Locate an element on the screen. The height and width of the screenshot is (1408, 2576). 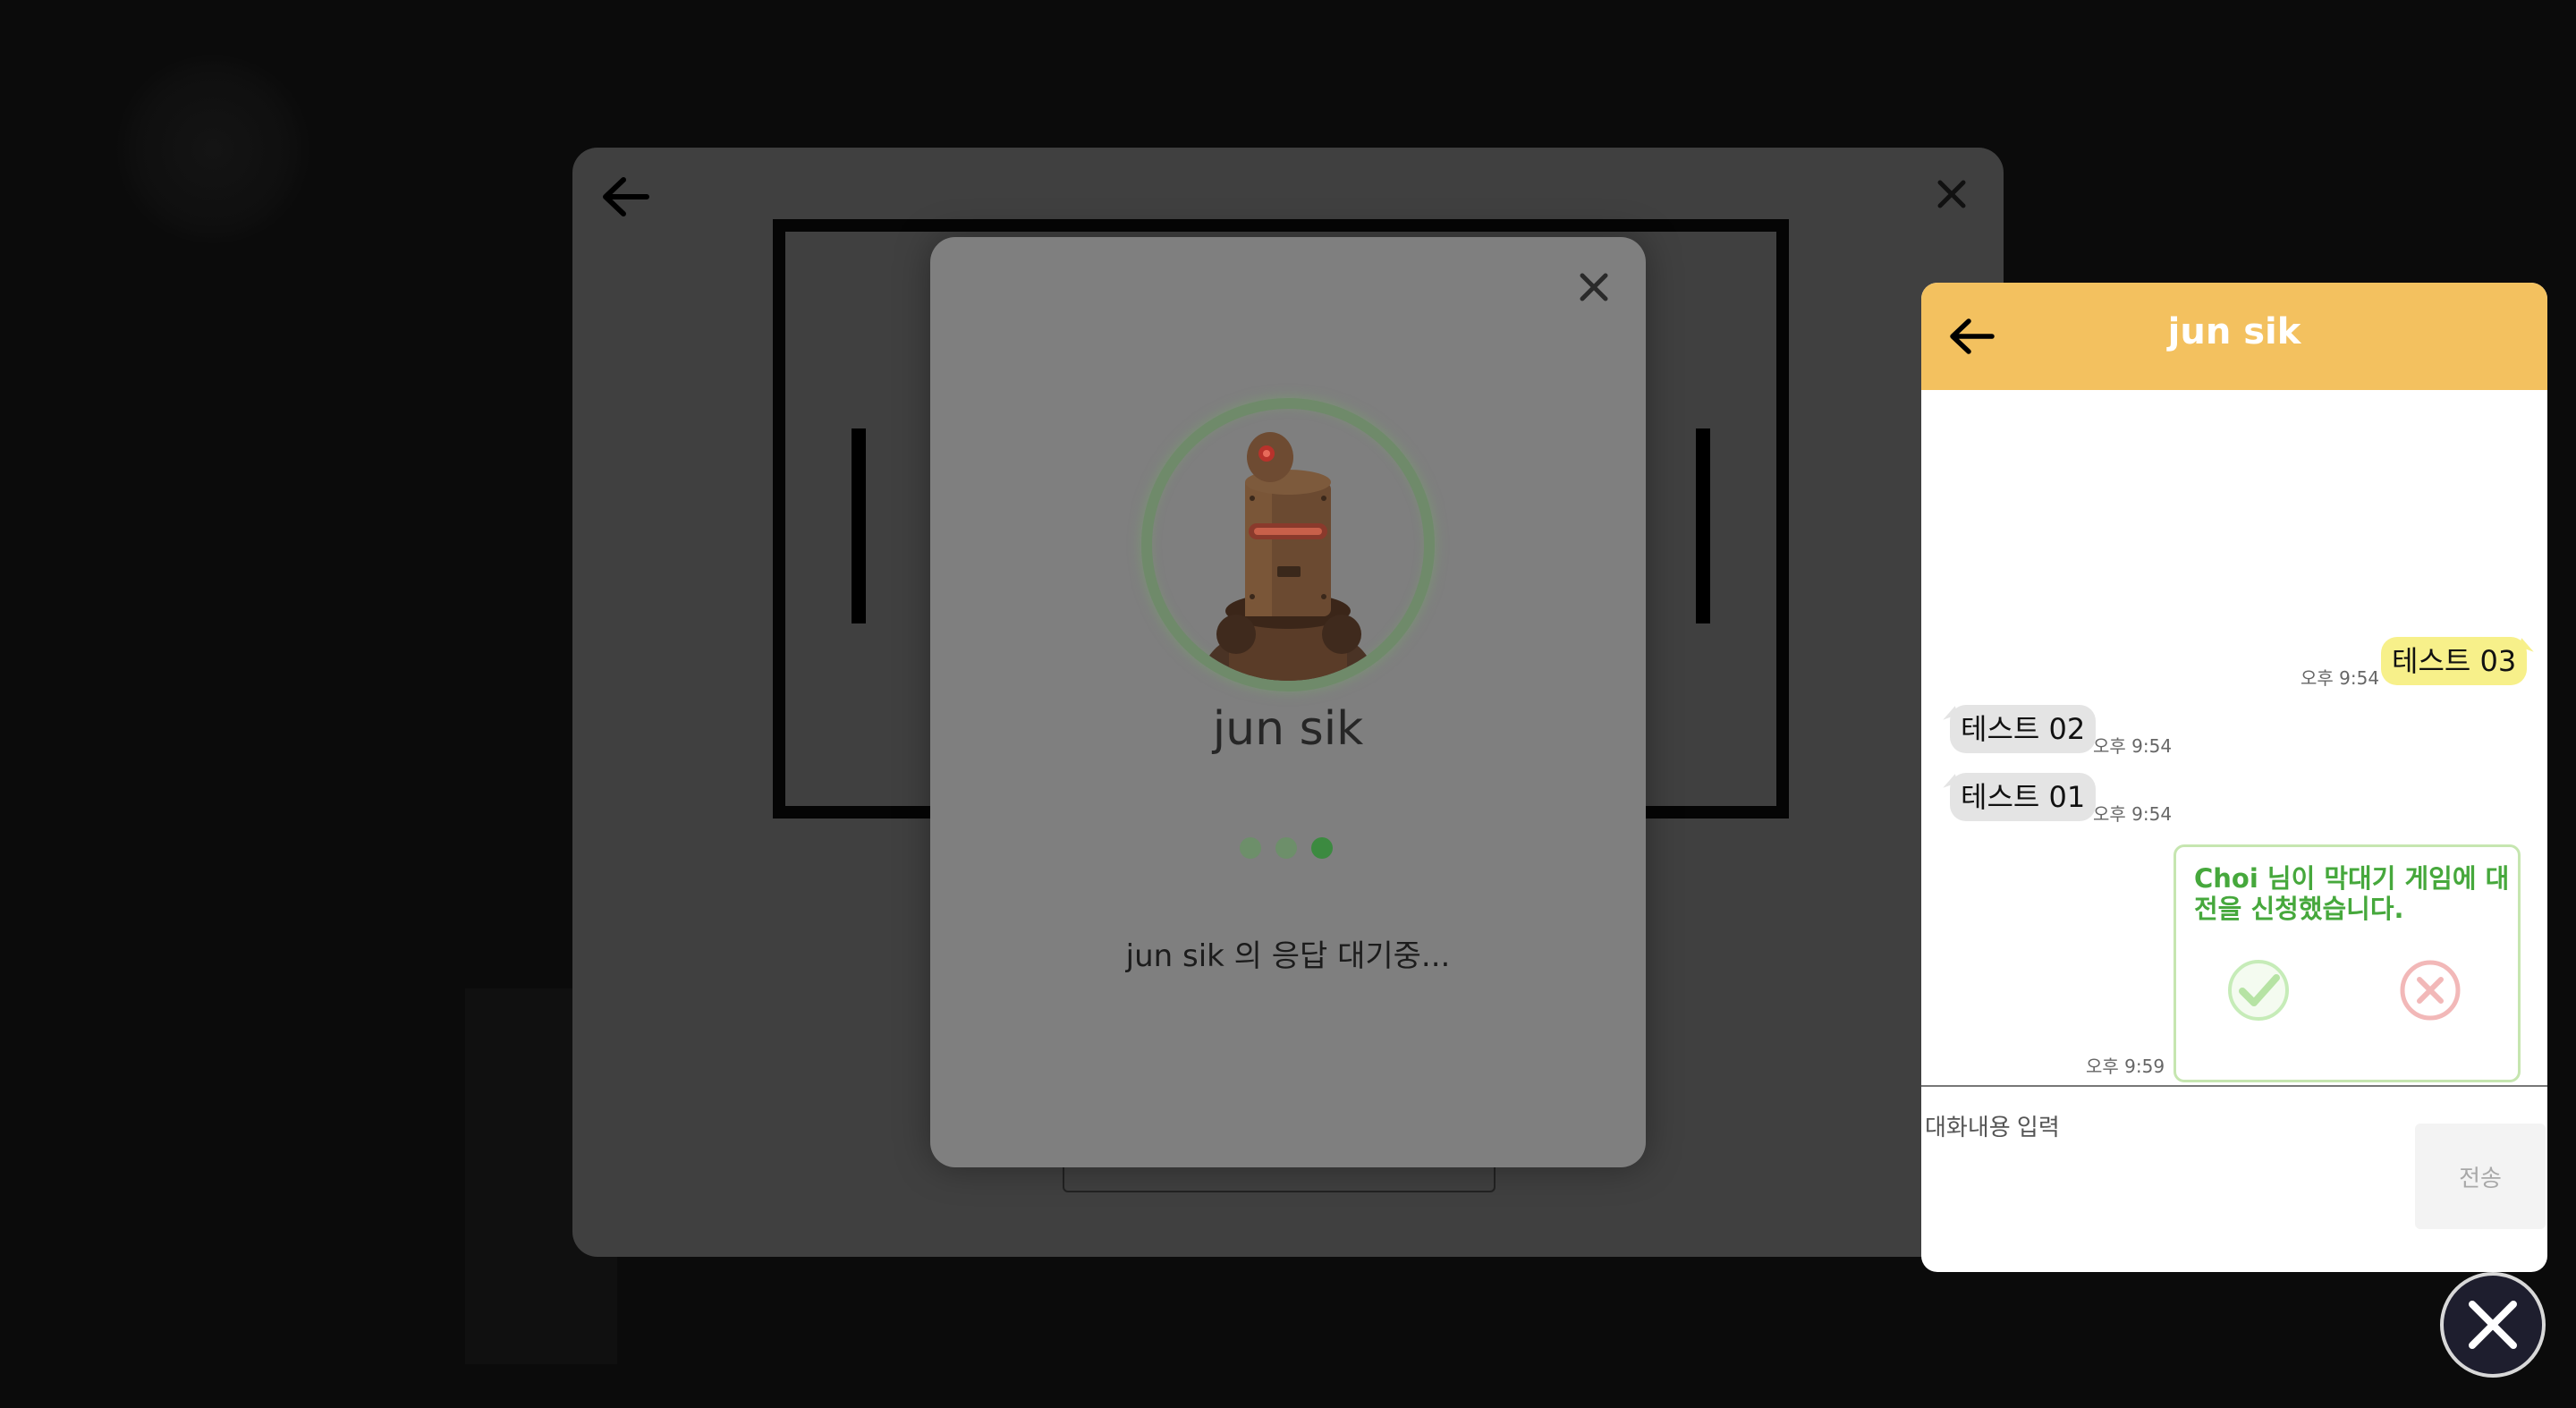
decline-invite-button is located at coordinates (2430, 990).